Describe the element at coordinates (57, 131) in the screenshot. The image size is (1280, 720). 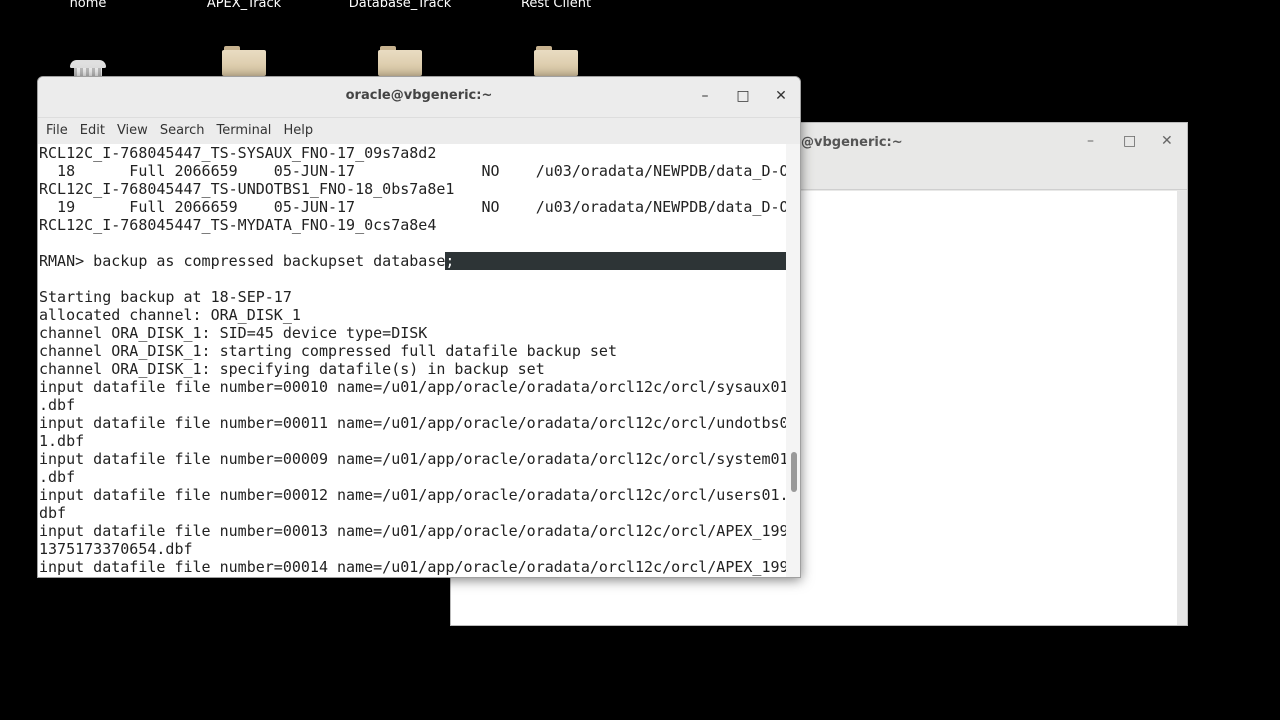
I see `menu-file: File` at that location.